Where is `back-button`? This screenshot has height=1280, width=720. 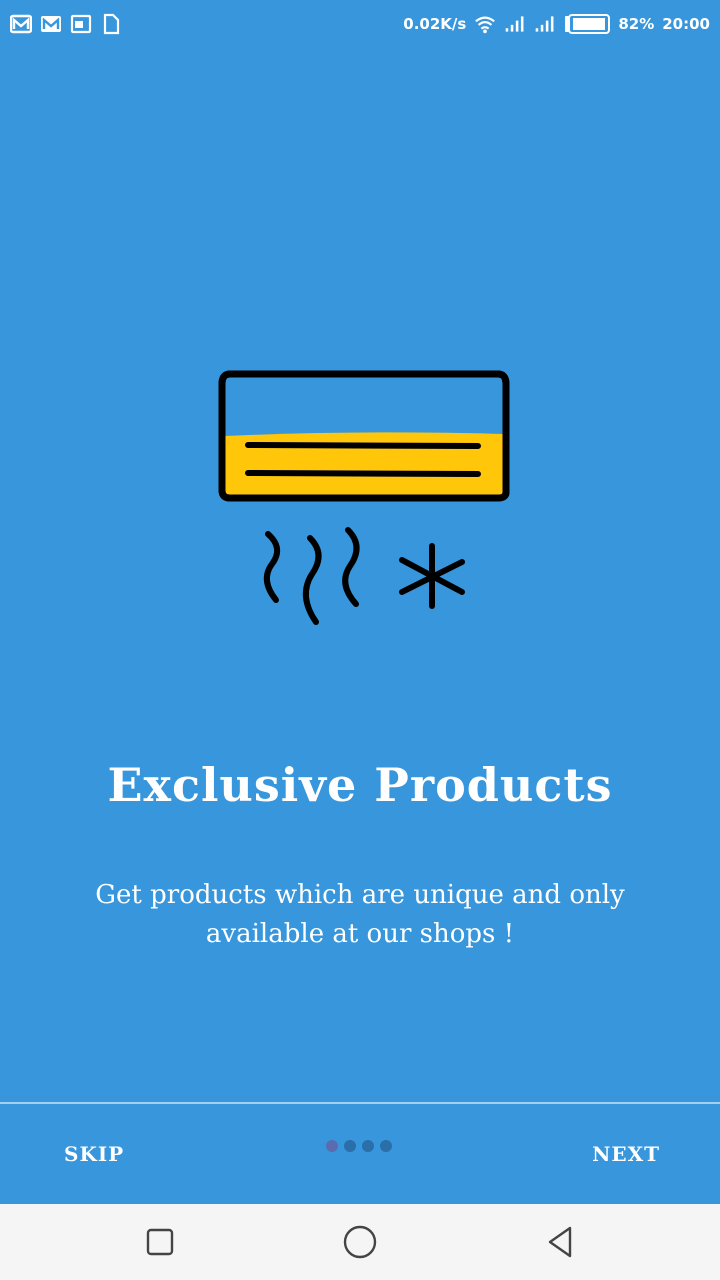
back-button is located at coordinates (560, 1242).